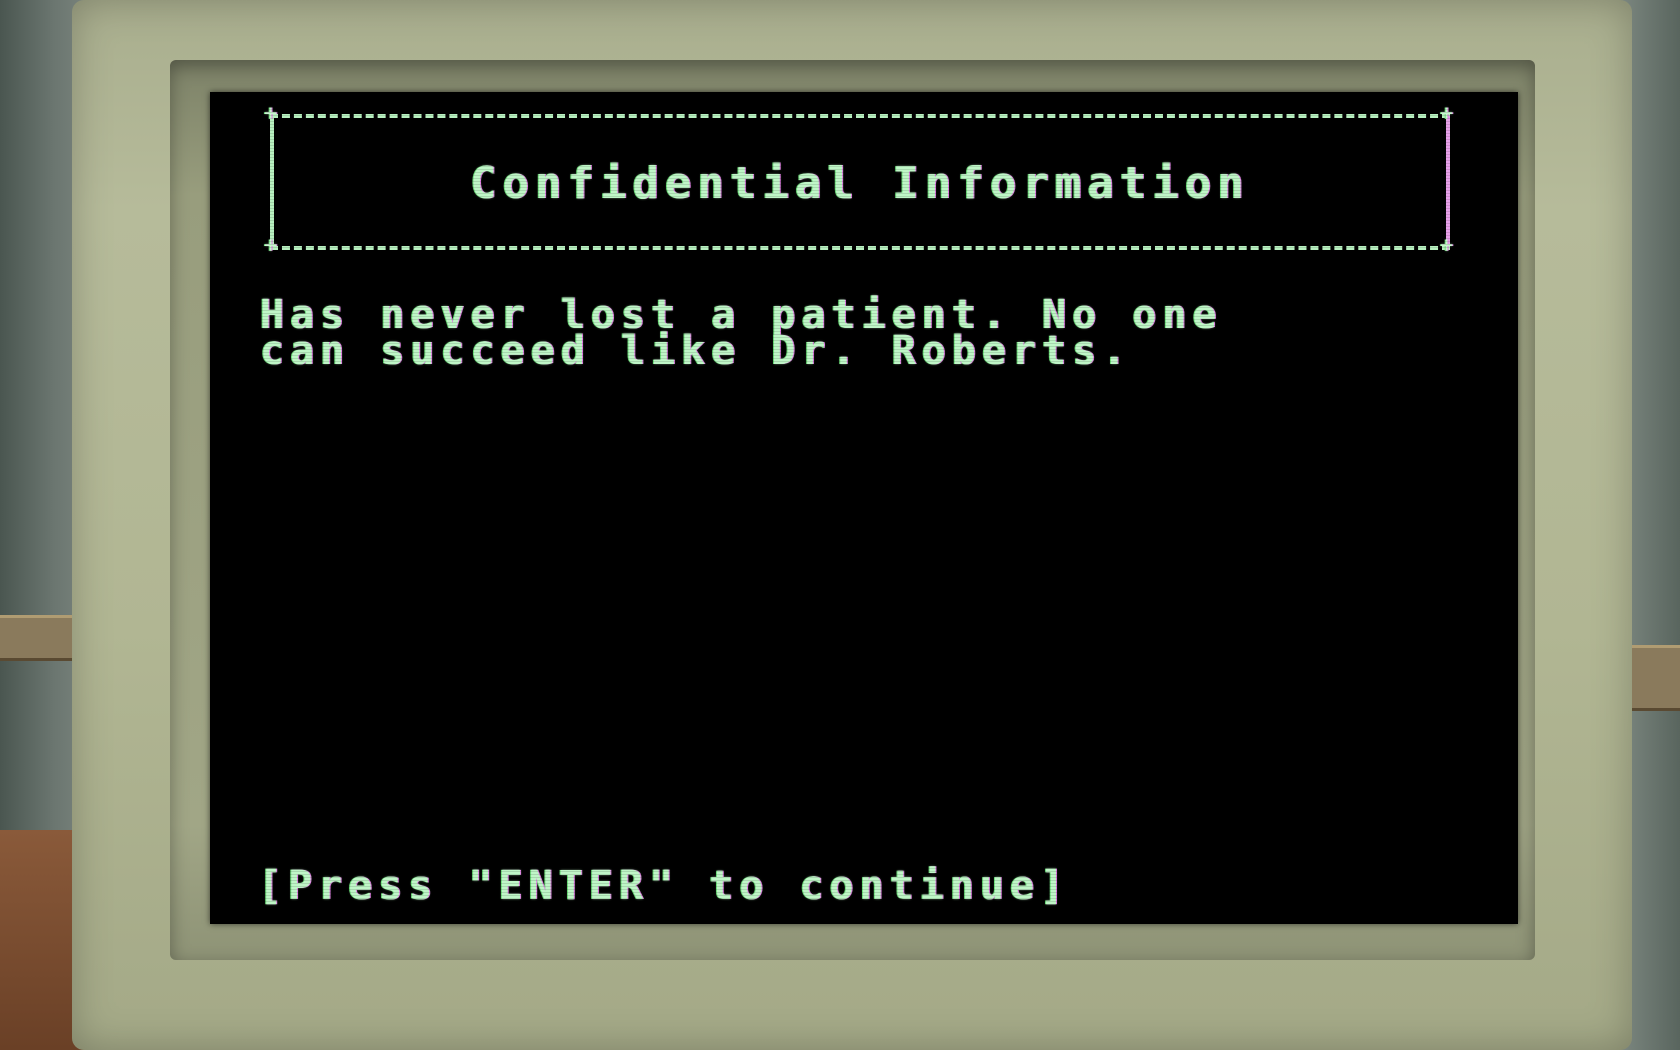 The height and width of the screenshot is (1050, 1680). I want to click on terminal-body-line-2: can succeed like Dr. Roberts., so click(696, 351).